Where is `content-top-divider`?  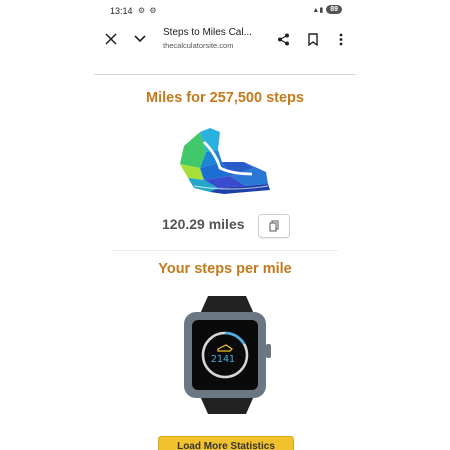
content-top-divider is located at coordinates (225, 74).